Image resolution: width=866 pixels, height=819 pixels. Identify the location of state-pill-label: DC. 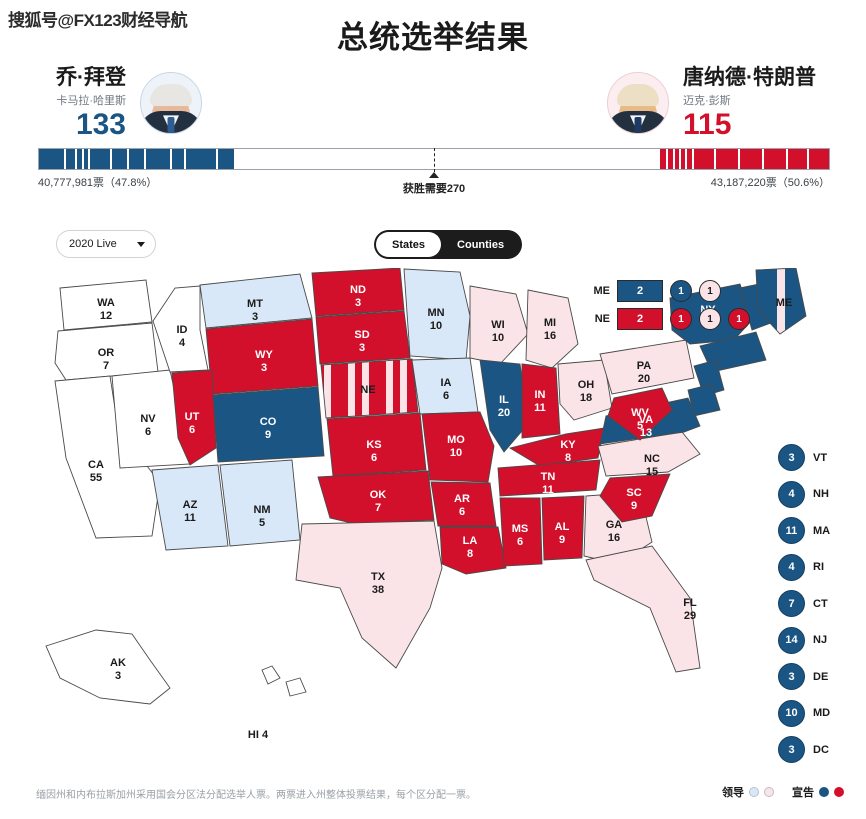
(821, 749).